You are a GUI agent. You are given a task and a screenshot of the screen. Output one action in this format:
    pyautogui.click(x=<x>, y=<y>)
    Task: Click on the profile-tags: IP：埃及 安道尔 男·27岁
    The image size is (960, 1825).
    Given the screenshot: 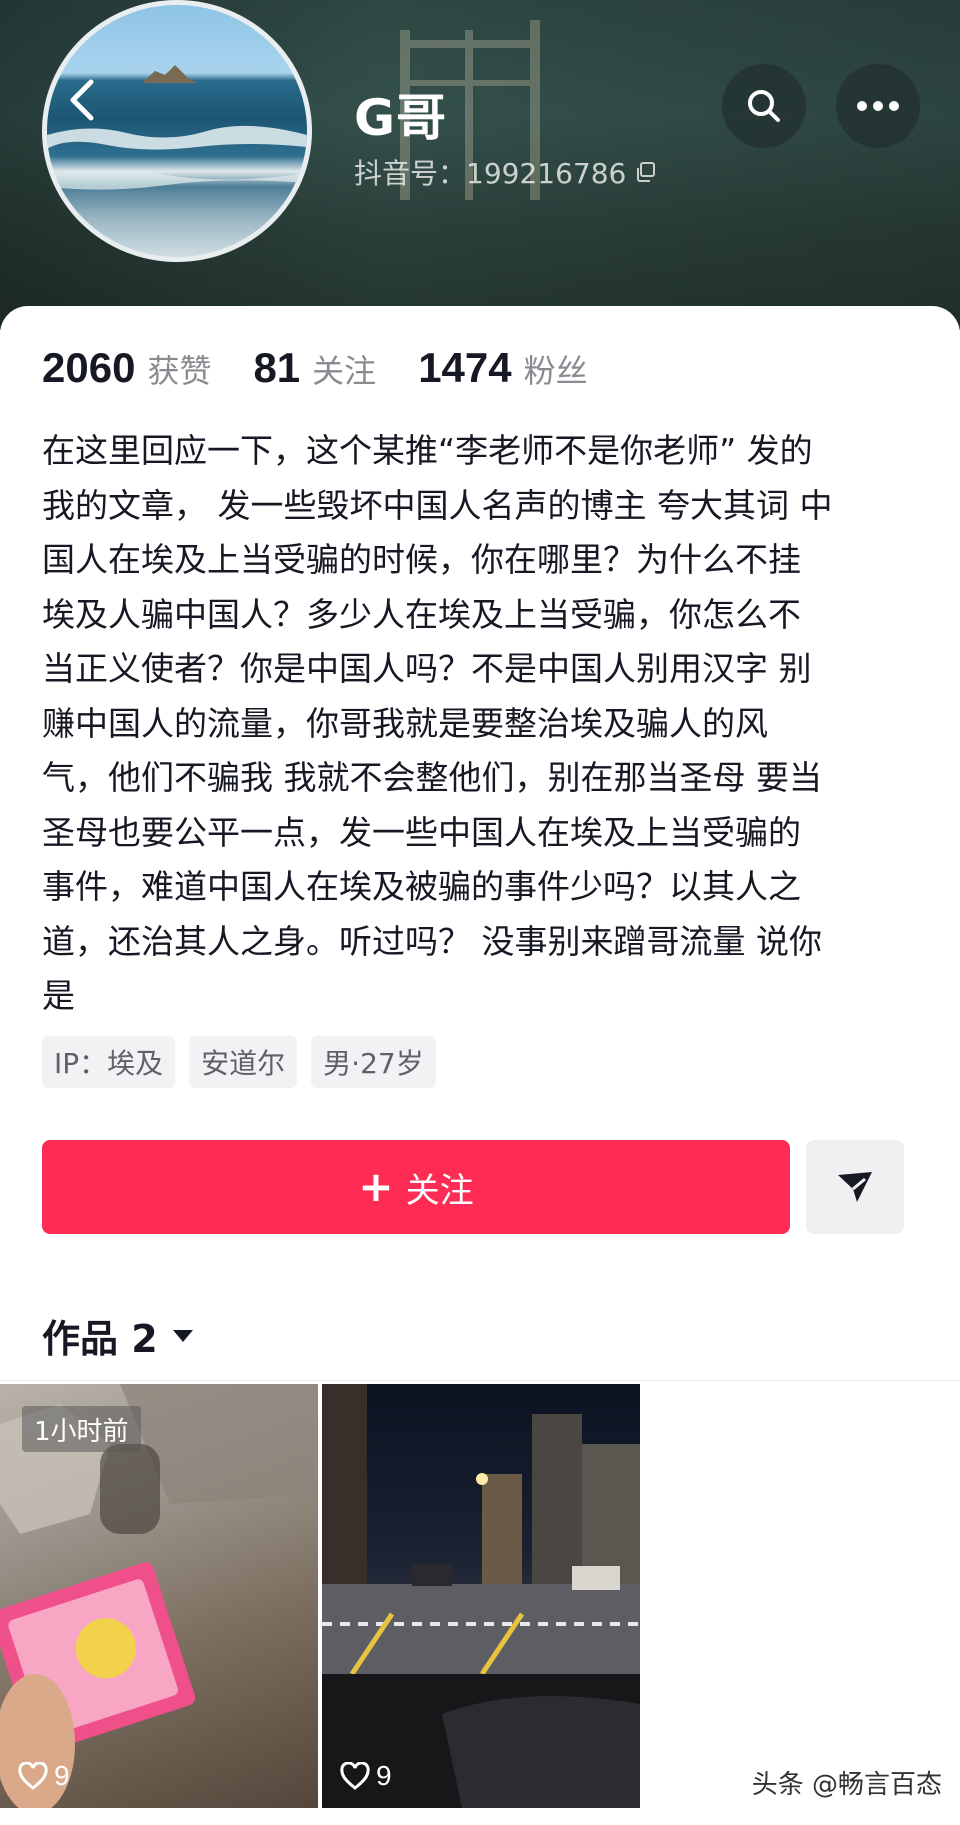 What is the action you would take?
    pyautogui.click(x=239, y=1062)
    